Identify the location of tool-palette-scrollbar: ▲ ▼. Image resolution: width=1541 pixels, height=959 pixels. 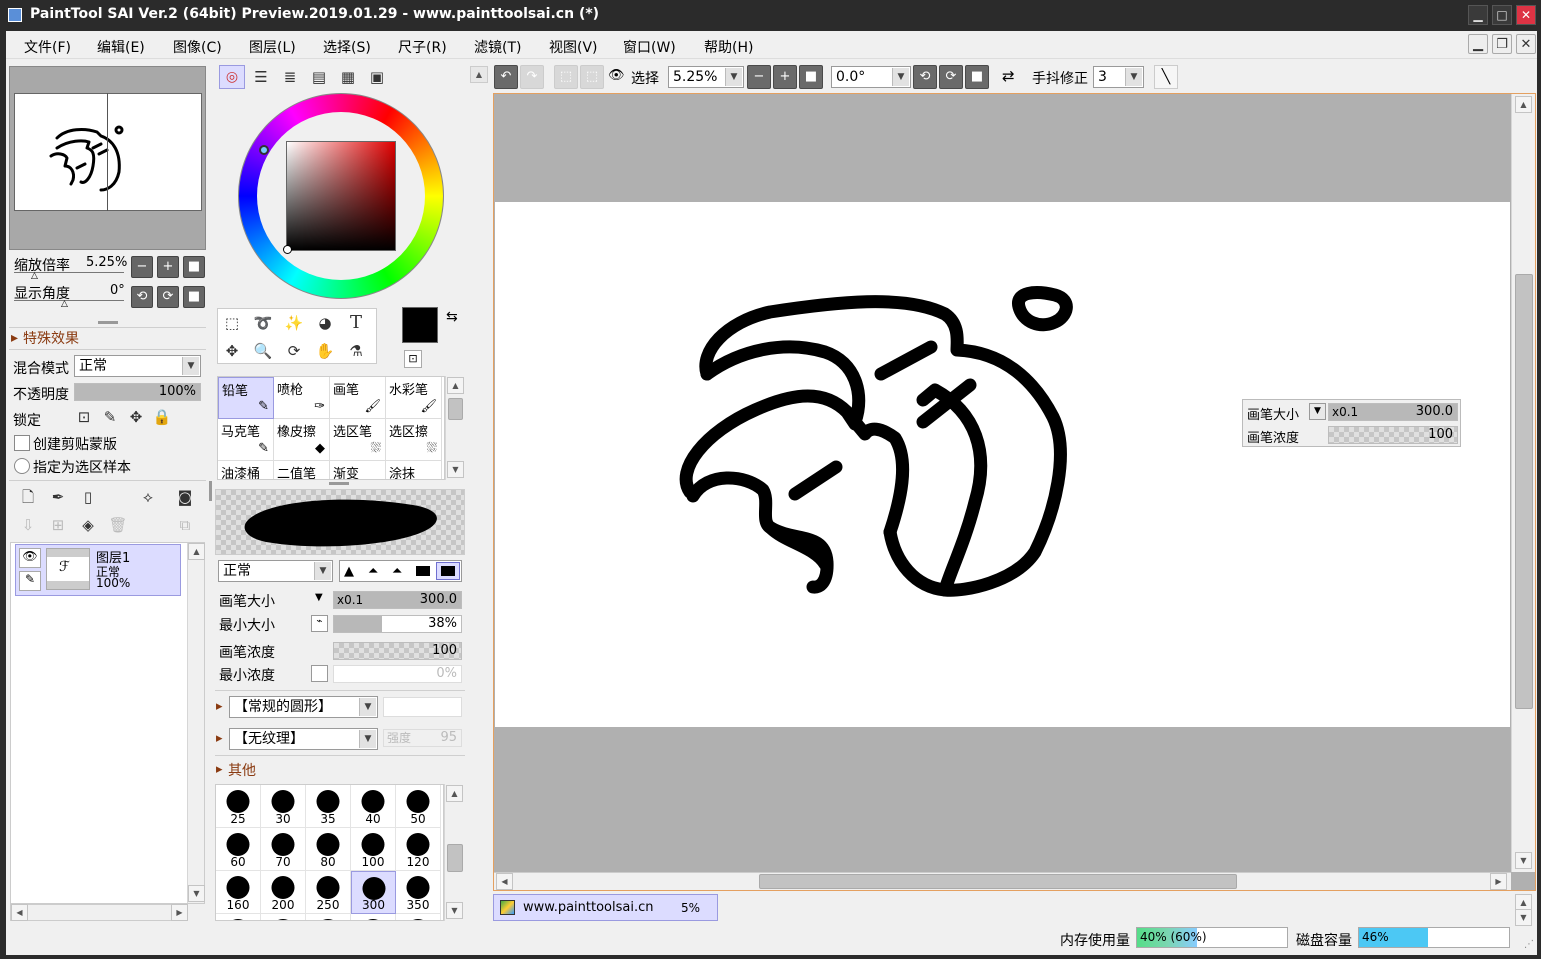
(454, 428).